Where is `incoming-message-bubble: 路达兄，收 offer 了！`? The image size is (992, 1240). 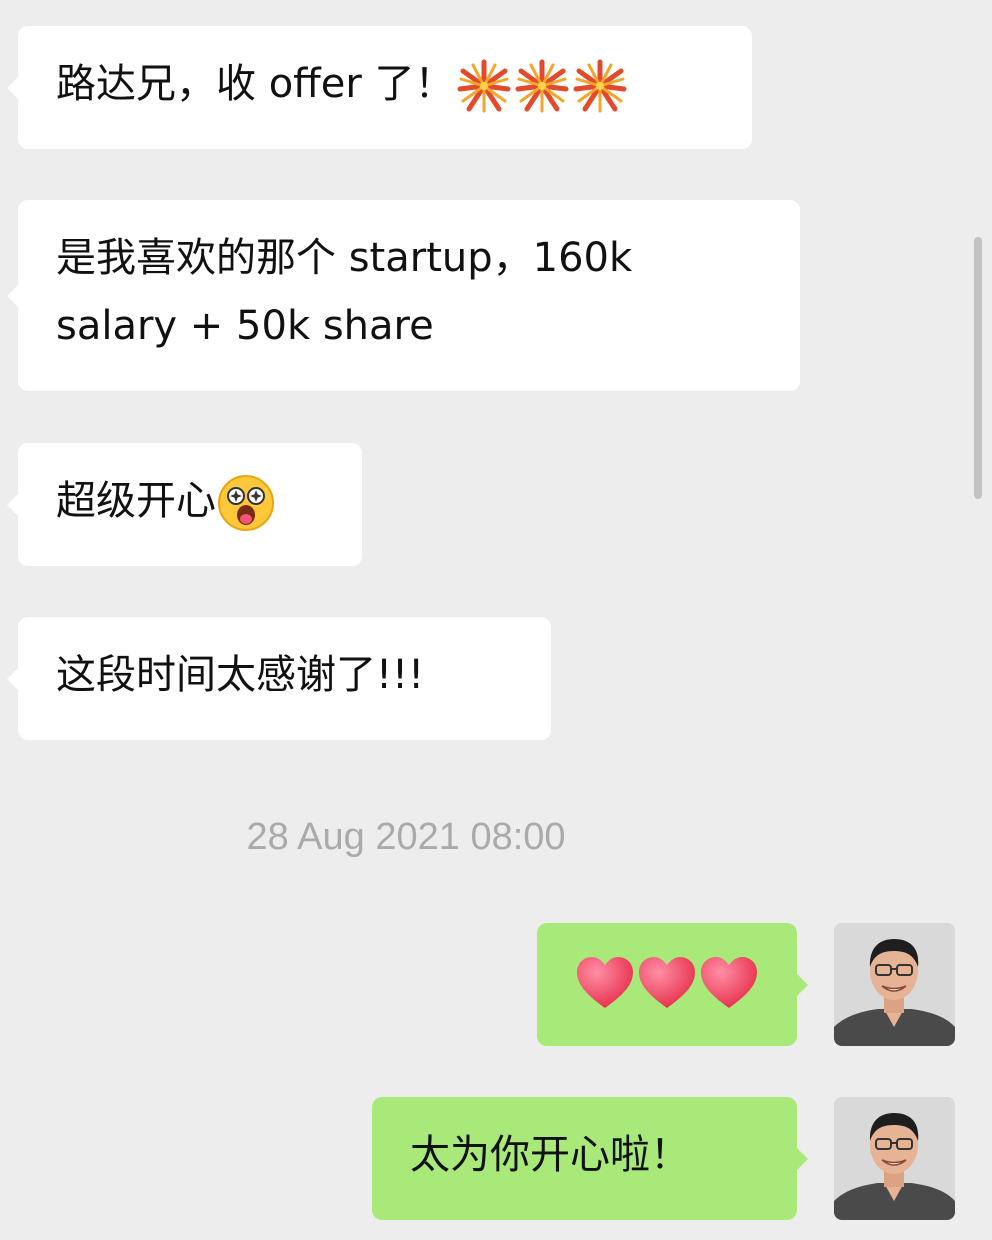 incoming-message-bubble: 路达兄，收 offer 了！ is located at coordinates (379, 87).